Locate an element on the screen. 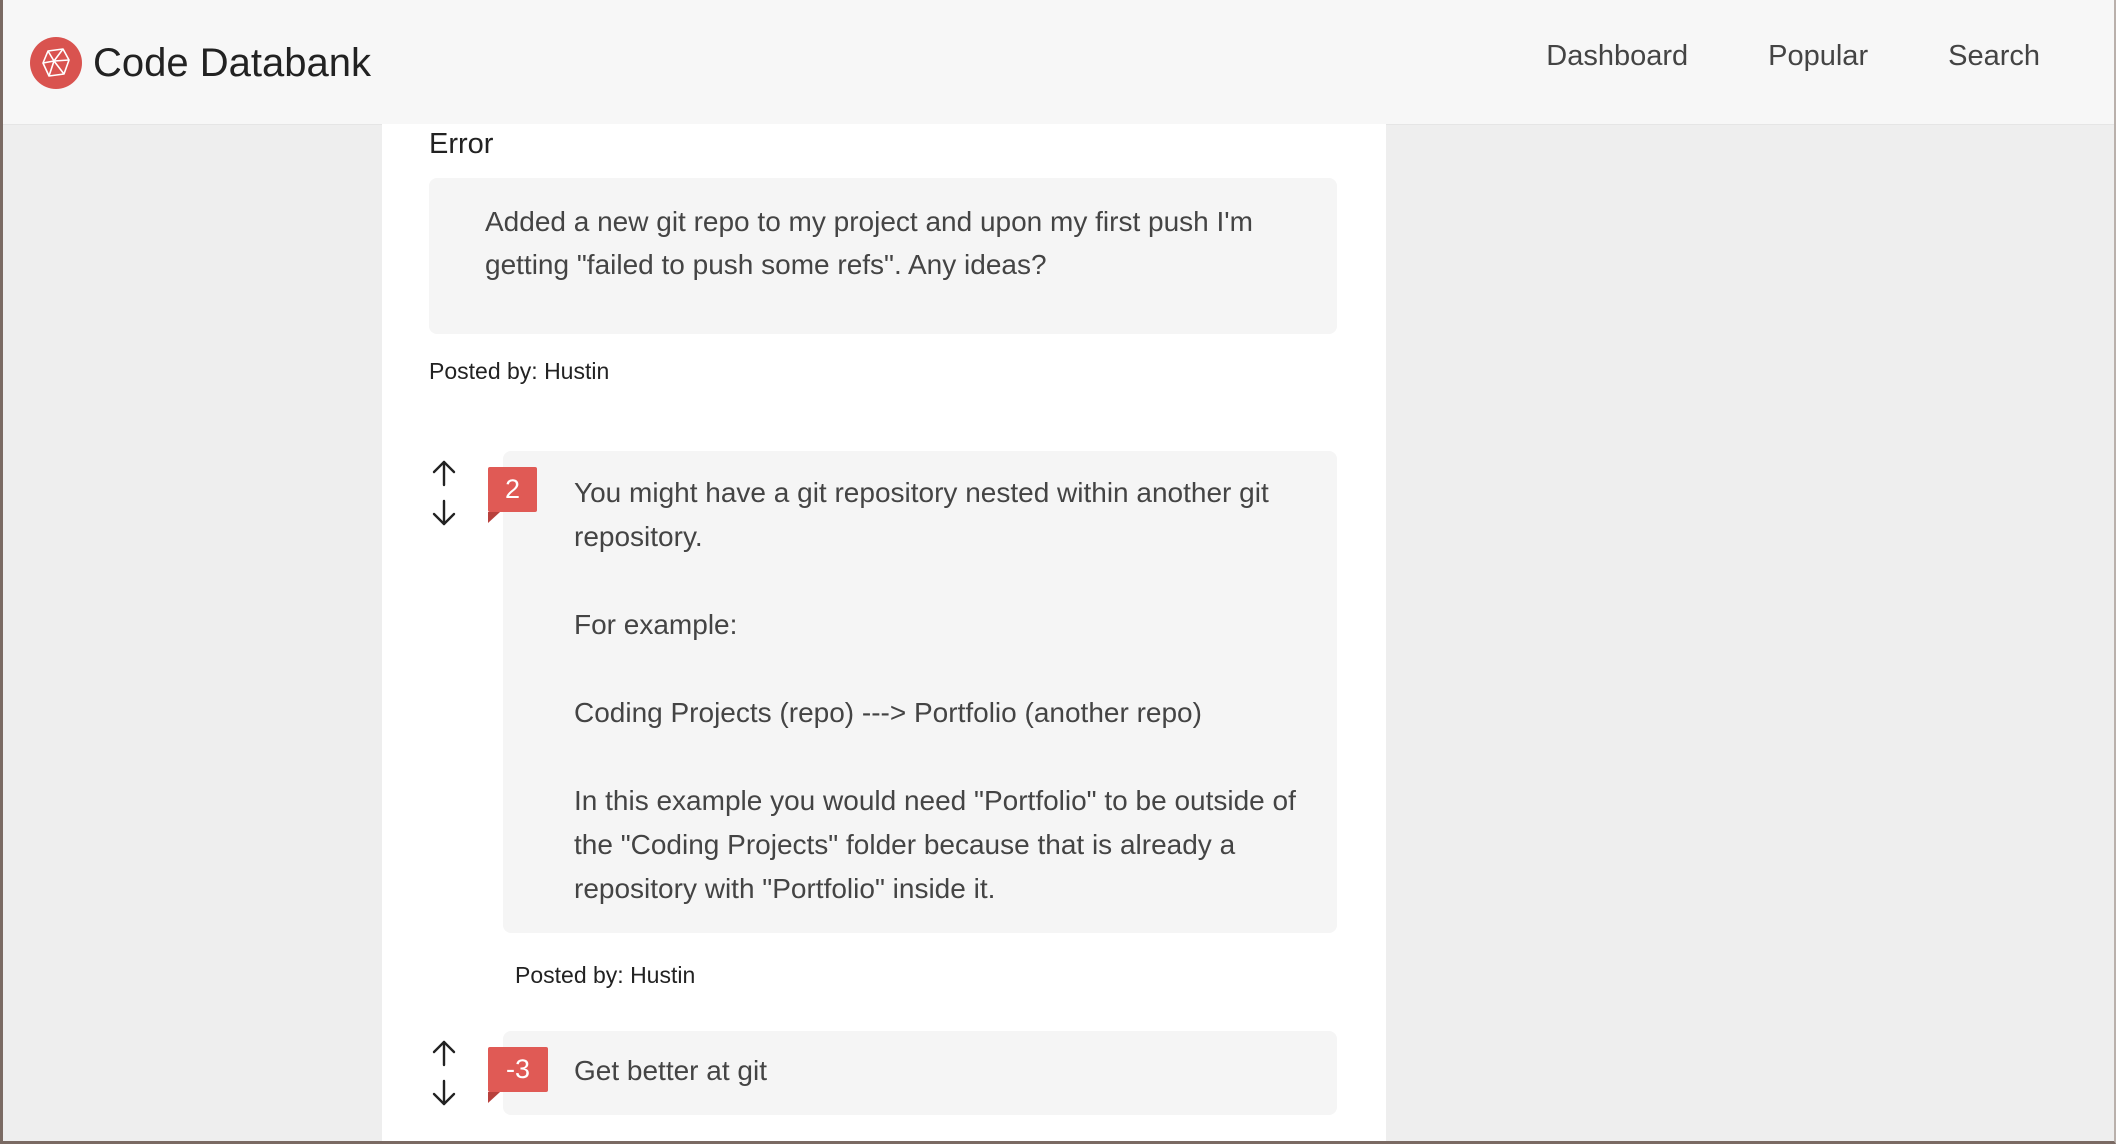 The height and width of the screenshot is (1144, 2116). score-badge: -3 is located at coordinates (518, 1069).